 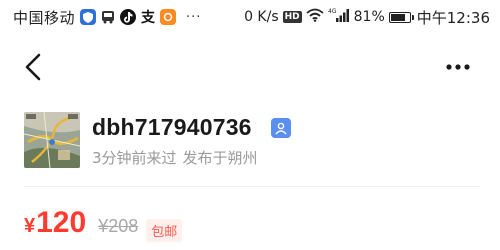 I want to click on more-button, so click(x=458, y=67).